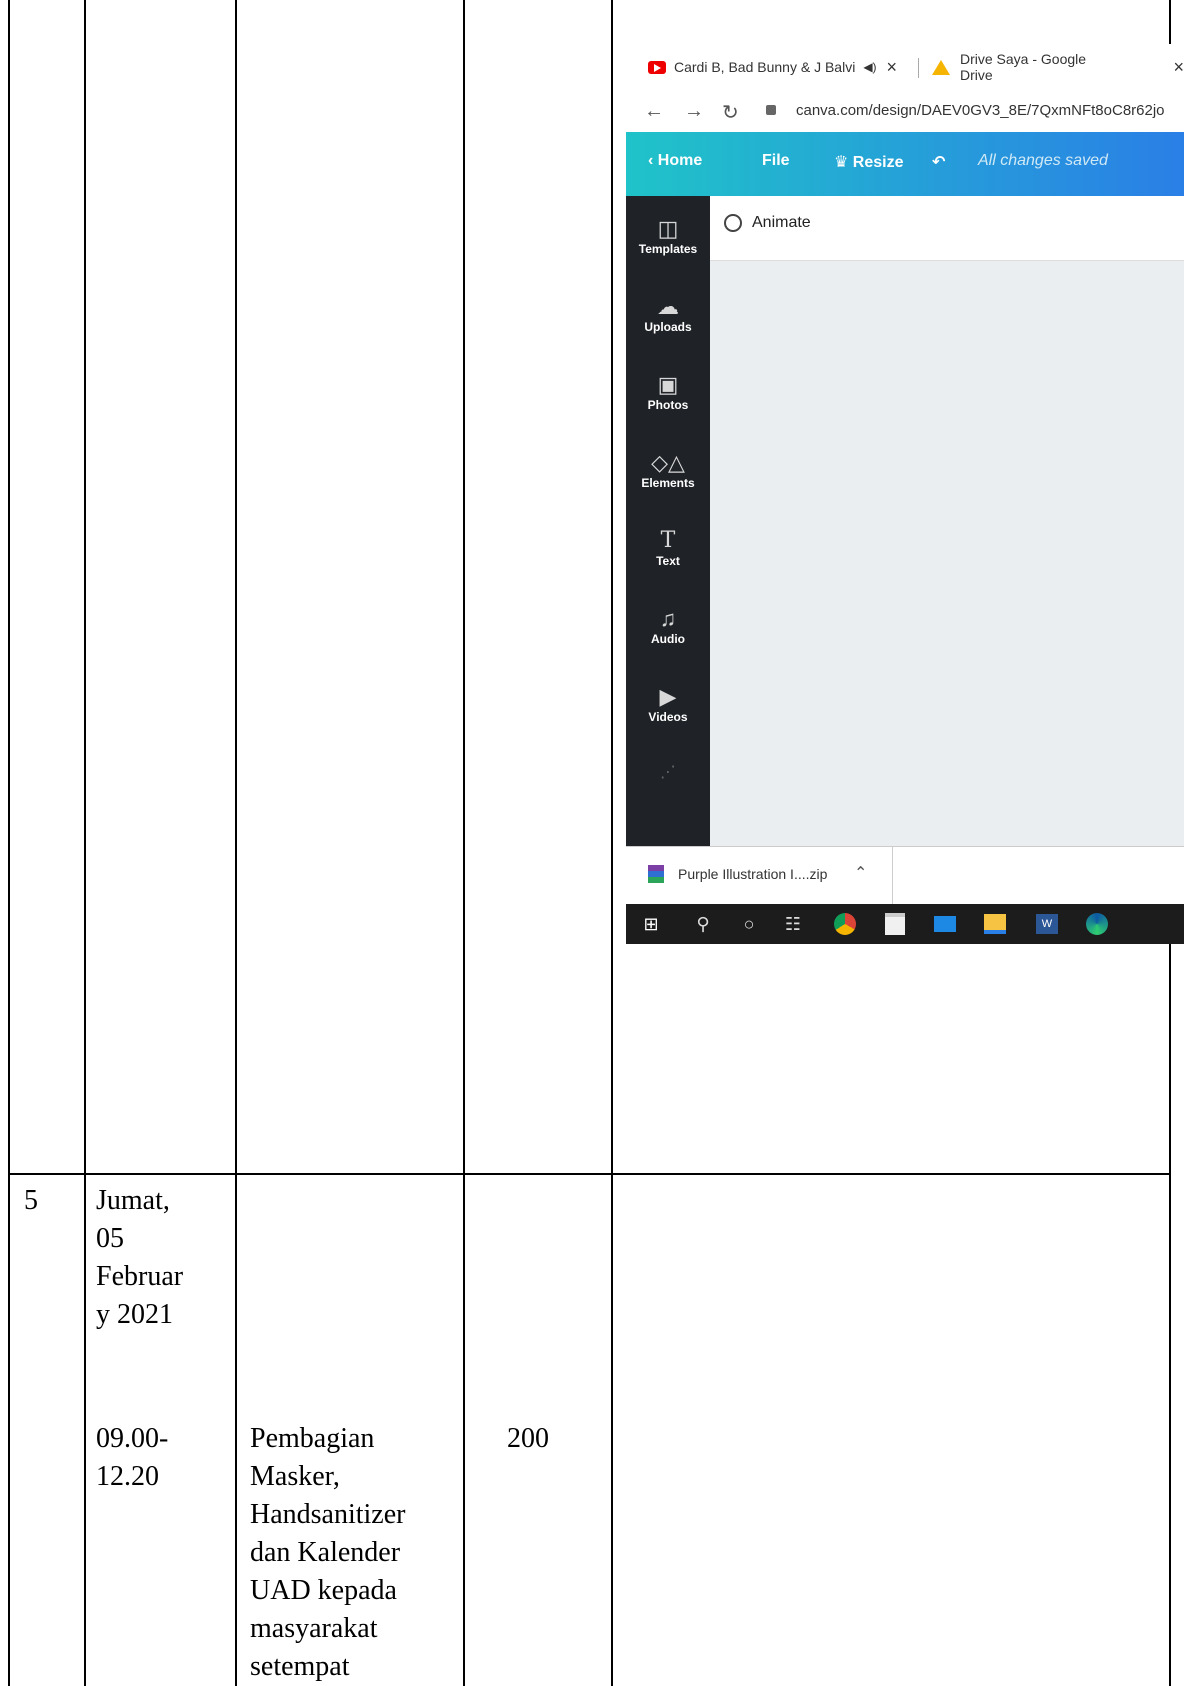  I want to click on row-number: 5, so click(31, 1200).